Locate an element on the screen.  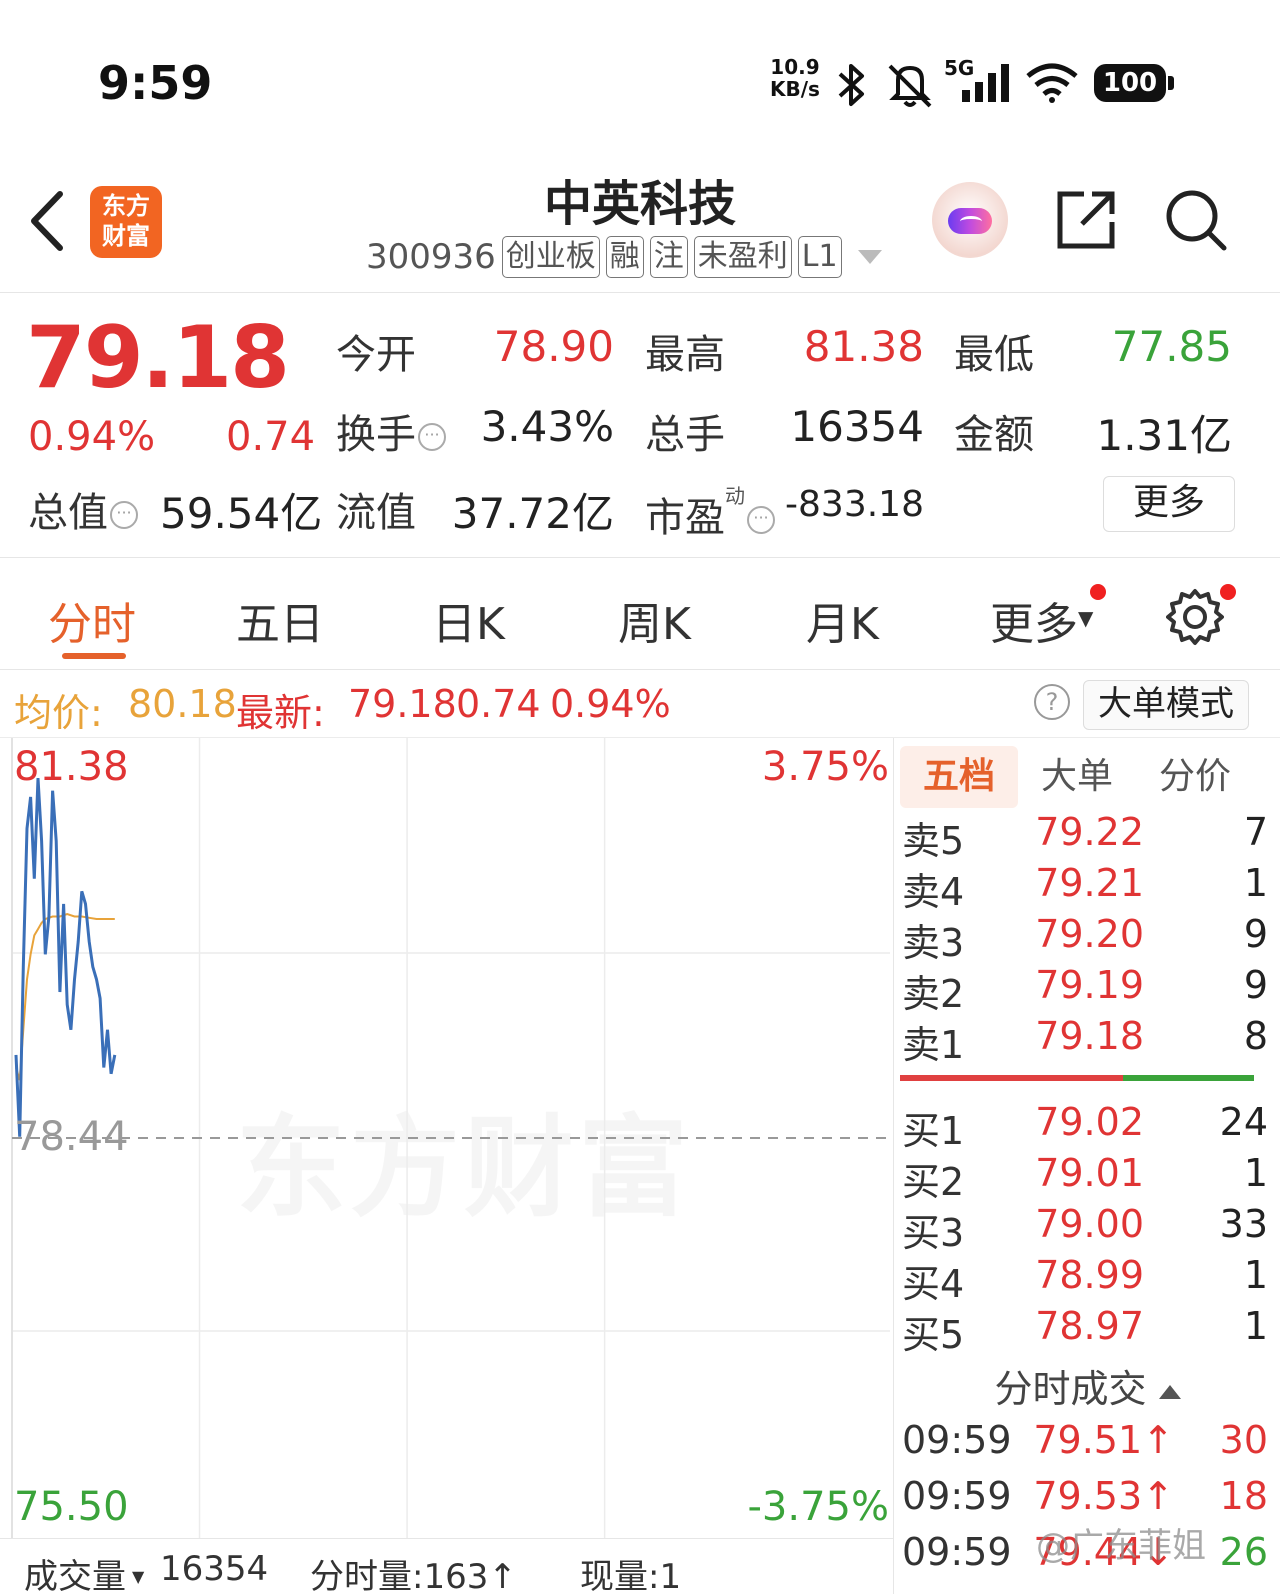
gear-icon is located at coordinates (1195, 617).